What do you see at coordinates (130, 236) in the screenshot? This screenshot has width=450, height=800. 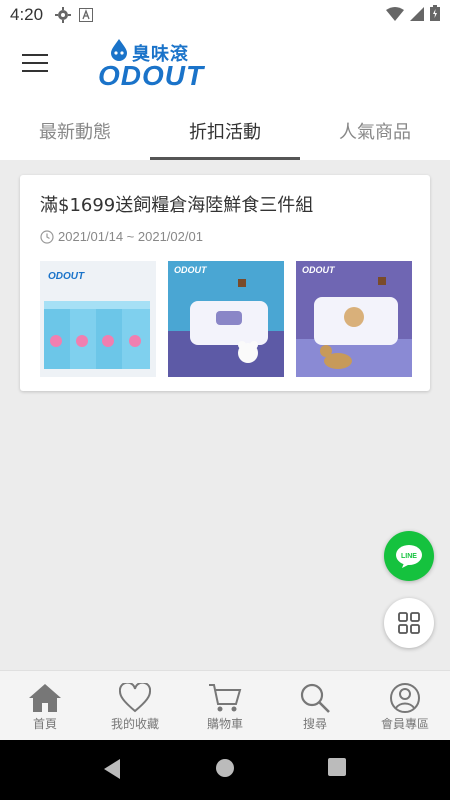 I see `promotion-date-range: 2021/01/14 ~ 2021/02/01` at bounding box center [130, 236].